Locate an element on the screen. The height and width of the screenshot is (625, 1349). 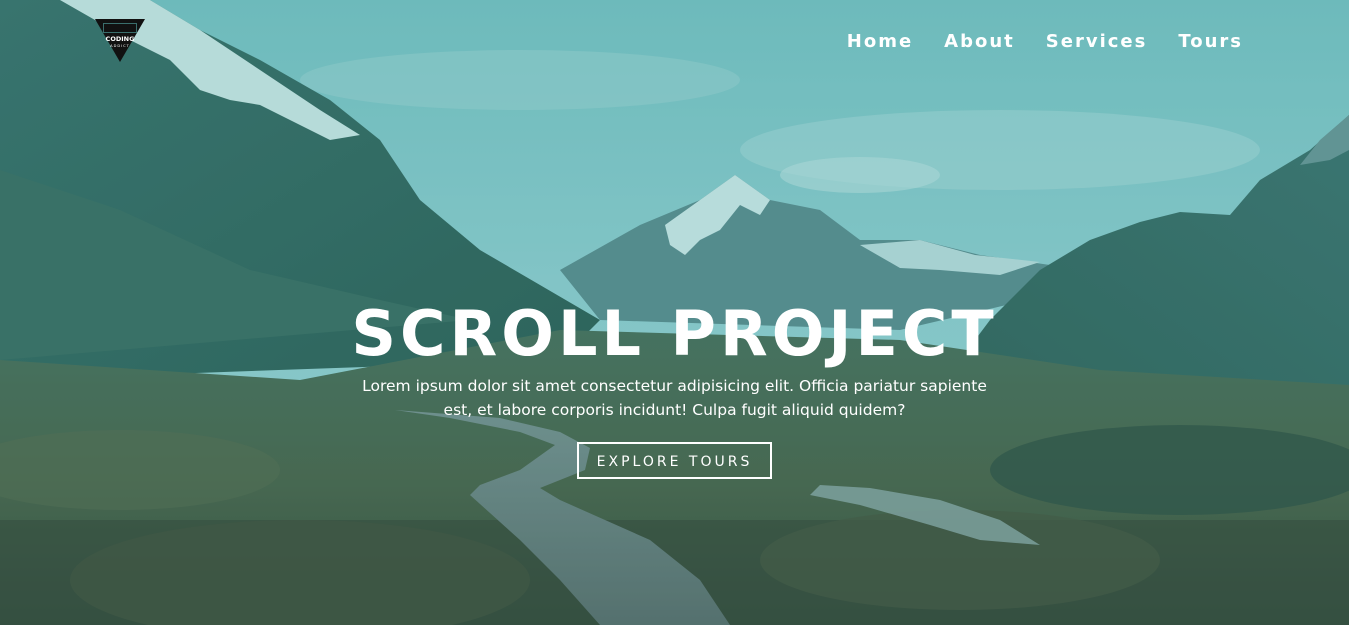
nav-tours-link: Tours is located at coordinates (1210, 42).